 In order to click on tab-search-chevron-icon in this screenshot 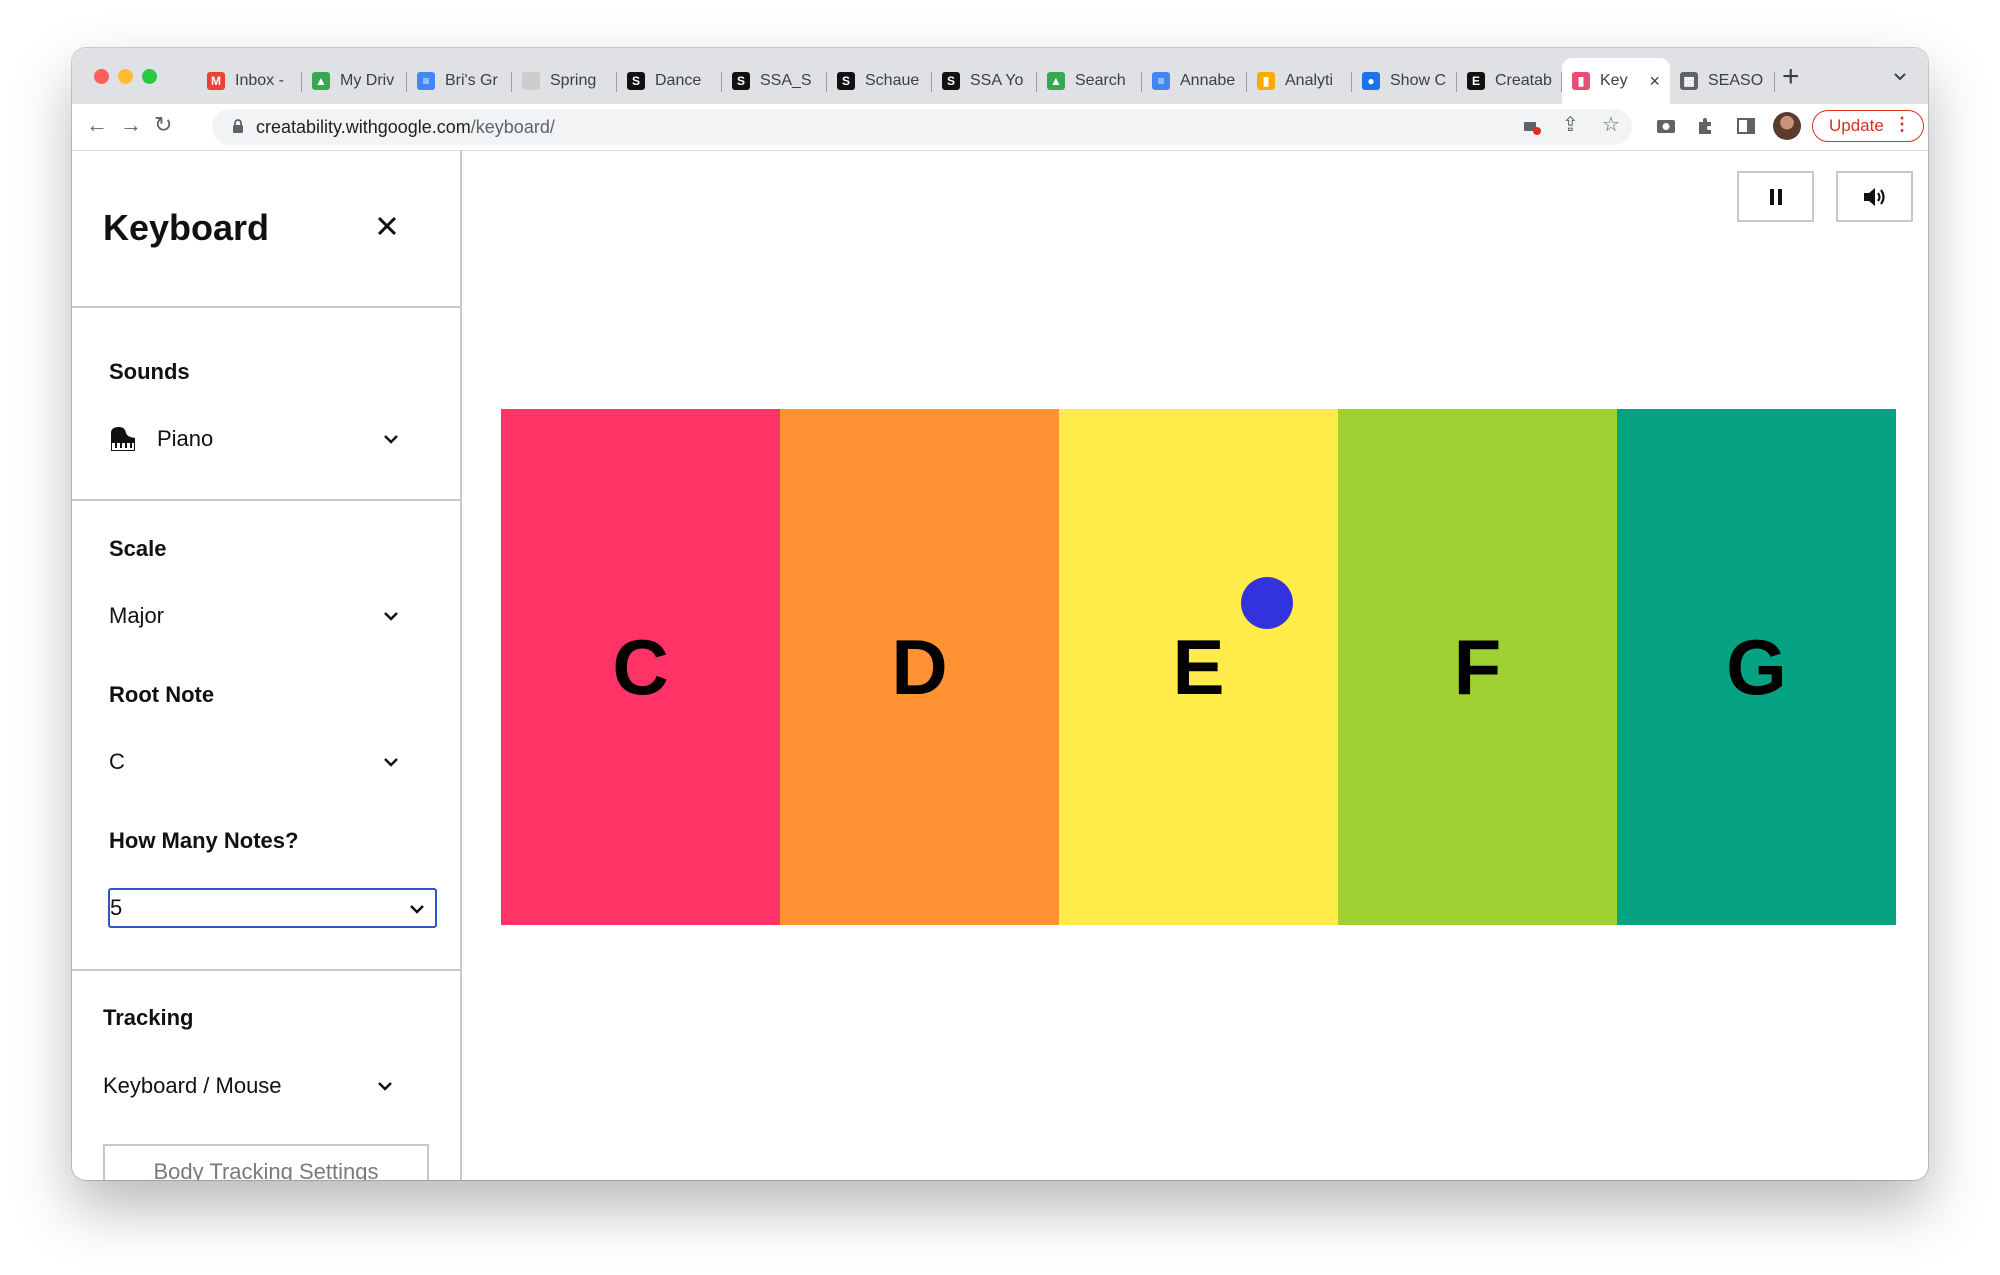, I will do `click(1900, 78)`.